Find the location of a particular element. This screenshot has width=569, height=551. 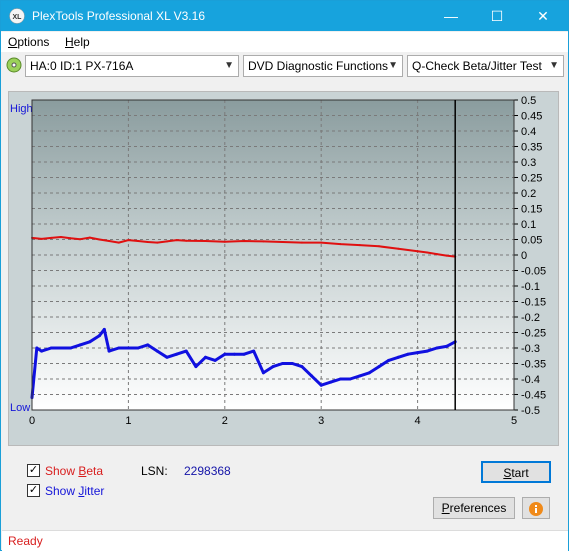

y-tick-label: -0.3 is located at coordinates (530, 349).